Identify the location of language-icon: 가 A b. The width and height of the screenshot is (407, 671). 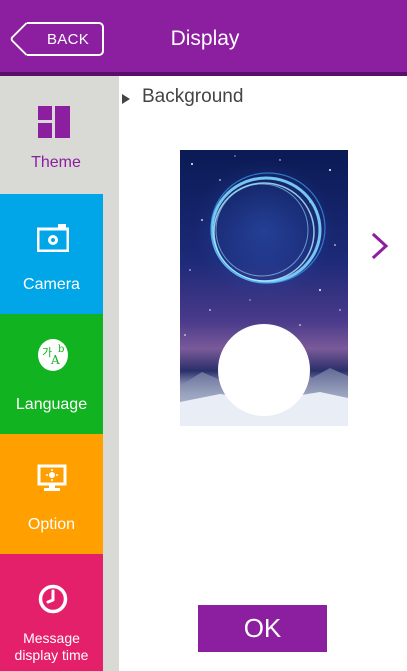
(53, 355).